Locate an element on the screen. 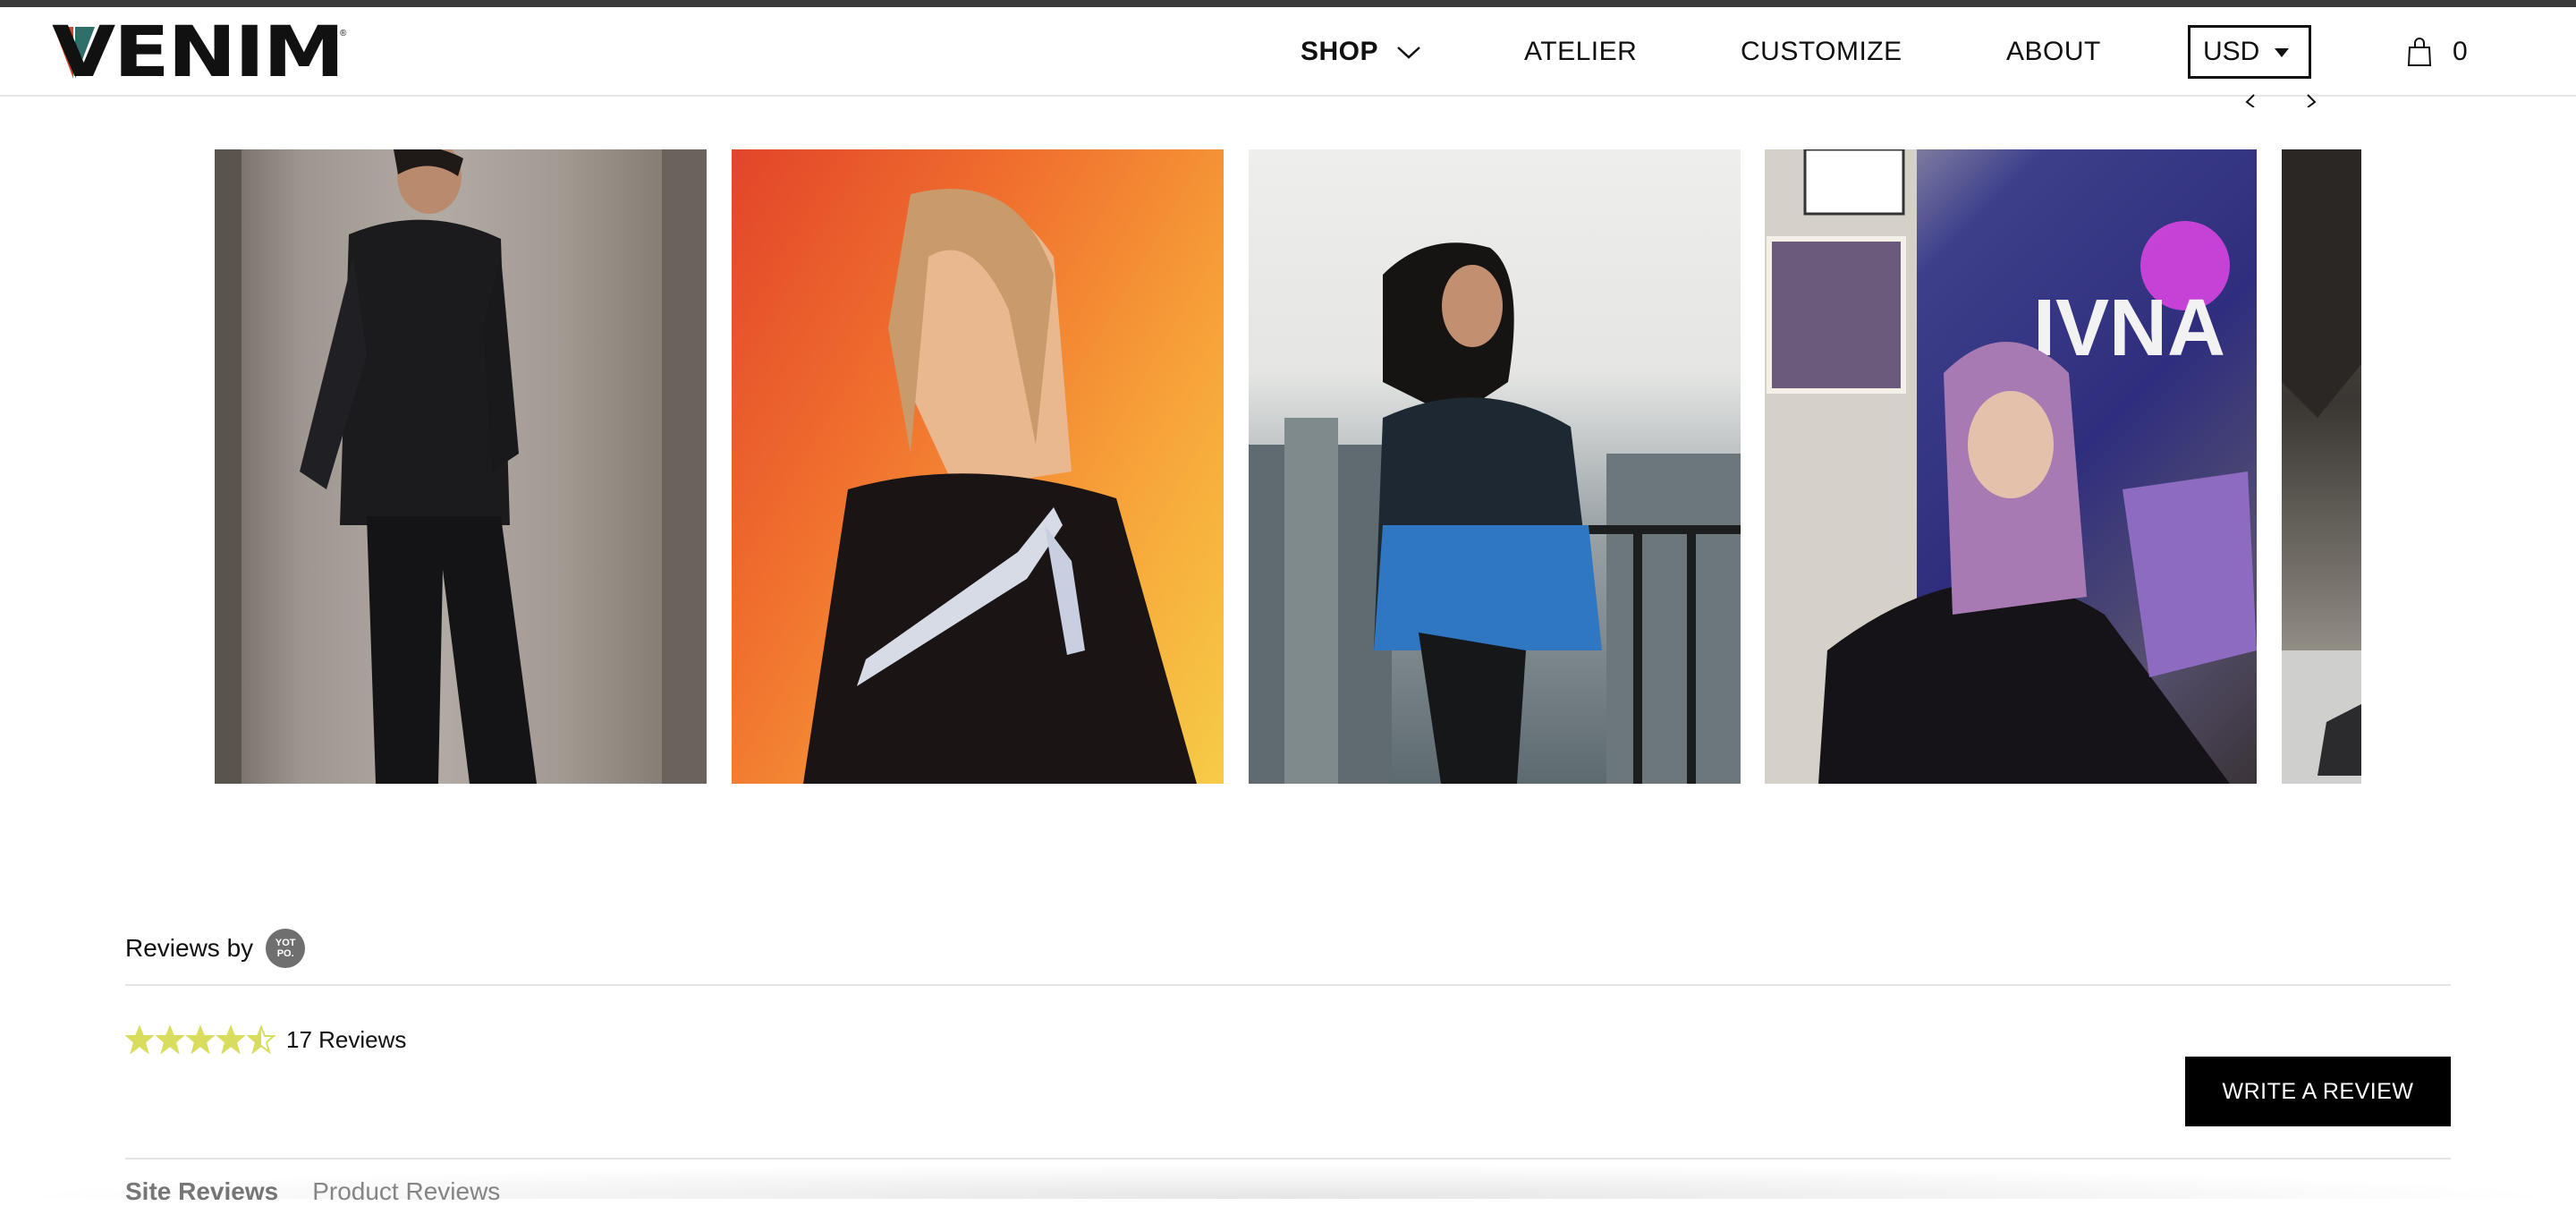  carousel-next-icon is located at coordinates (2312, 100).